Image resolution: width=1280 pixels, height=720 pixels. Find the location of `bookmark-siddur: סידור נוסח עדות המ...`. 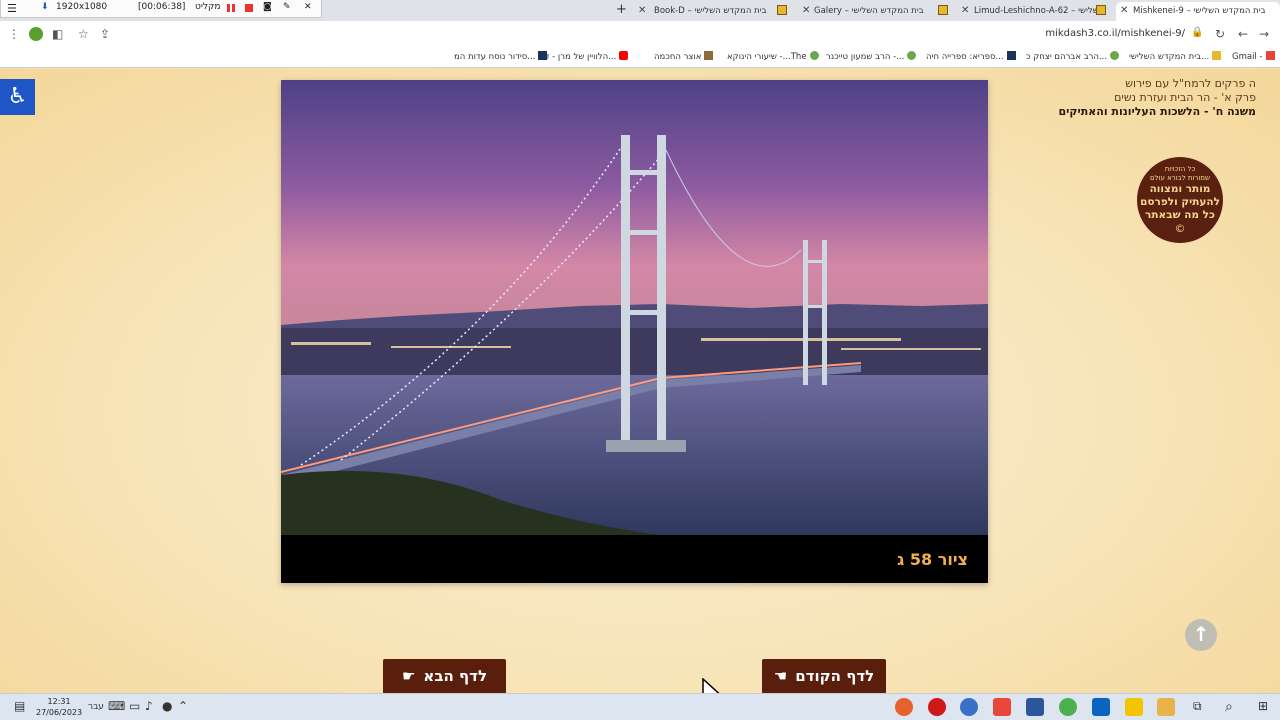

bookmark-siddur: סידור נוסח עדות המ... is located at coordinates (501, 56).